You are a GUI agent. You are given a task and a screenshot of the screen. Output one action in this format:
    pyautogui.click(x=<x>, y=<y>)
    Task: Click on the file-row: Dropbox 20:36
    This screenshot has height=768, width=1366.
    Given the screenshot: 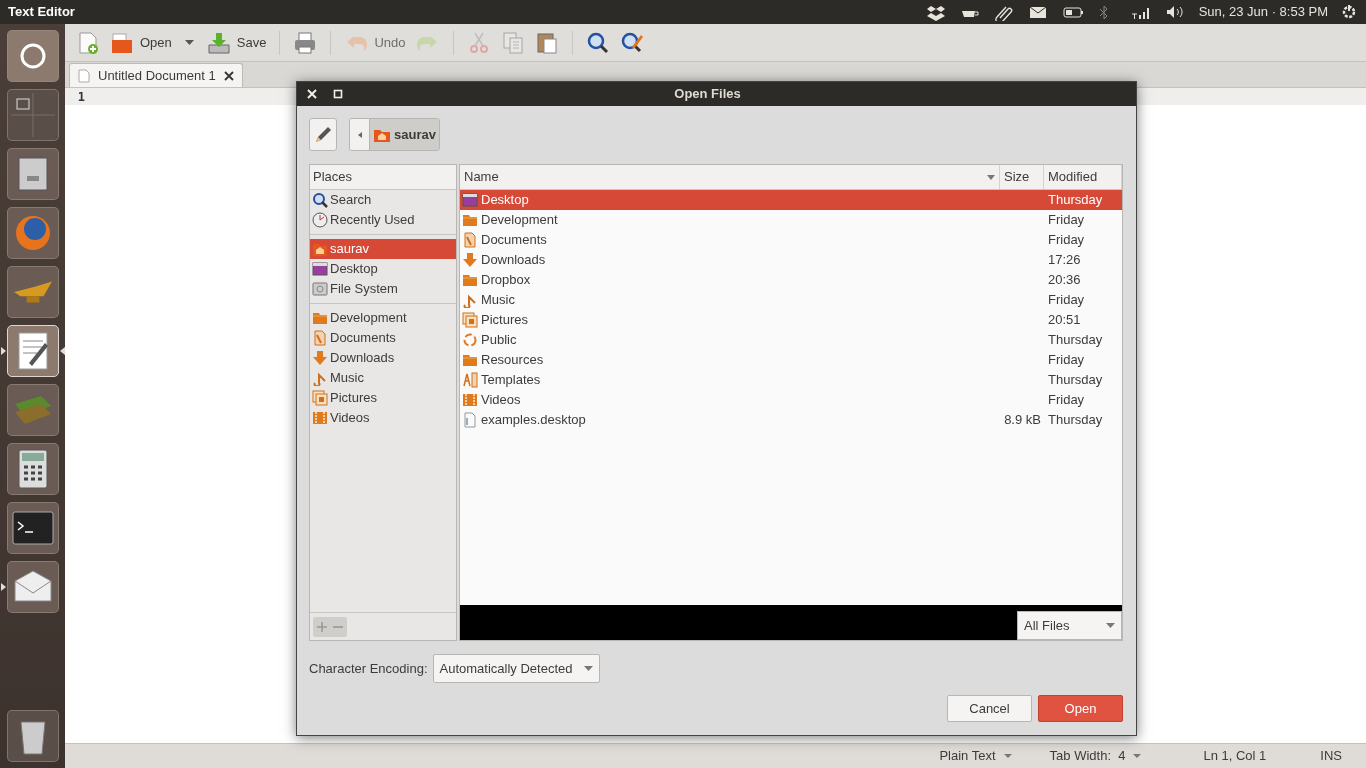 What is the action you would take?
    pyautogui.click(x=791, y=280)
    